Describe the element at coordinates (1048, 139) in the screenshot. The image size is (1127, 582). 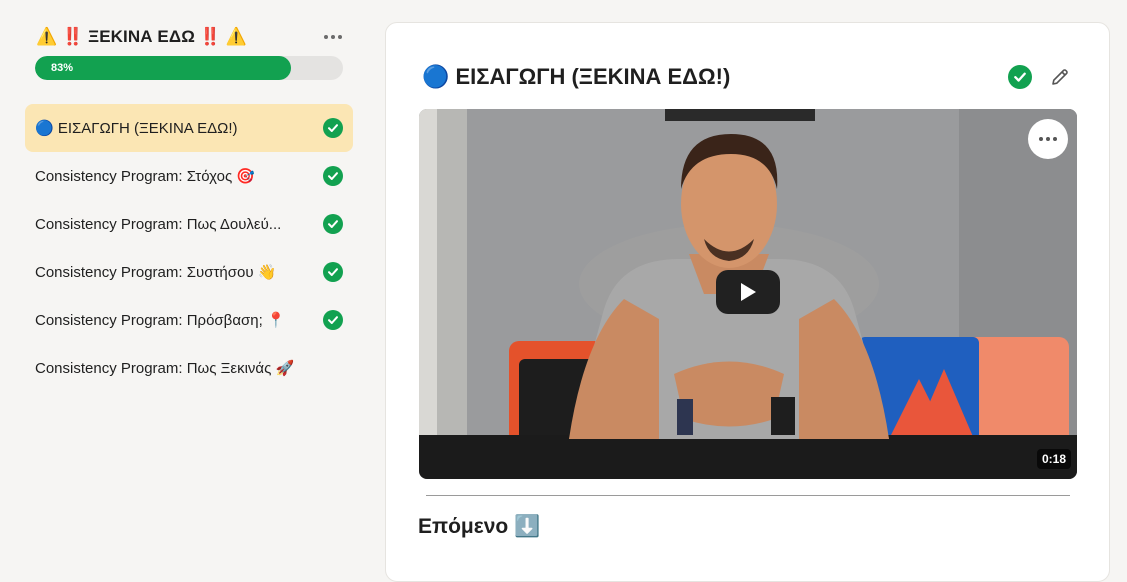
I see `video-more-button` at that location.